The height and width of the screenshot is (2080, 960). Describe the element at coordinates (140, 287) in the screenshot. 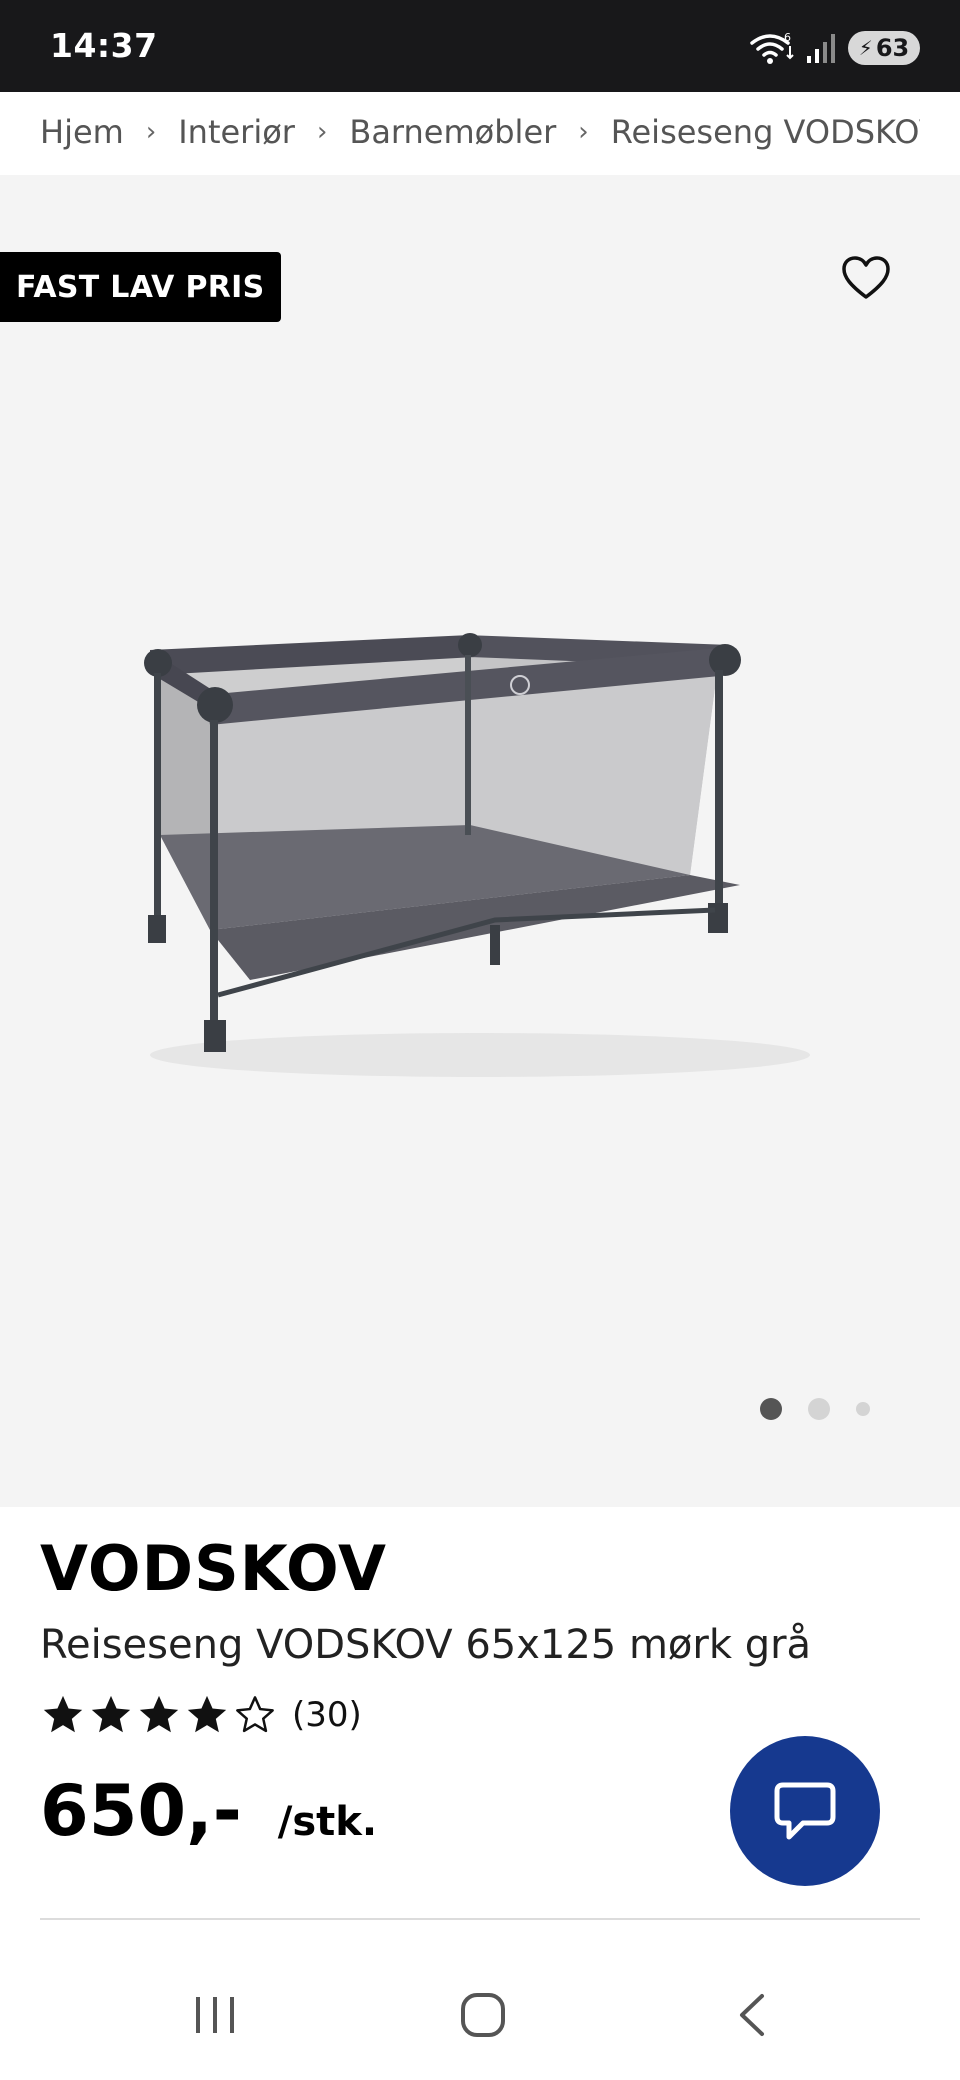

I see `price-badge: FAST LAV PRIS` at that location.